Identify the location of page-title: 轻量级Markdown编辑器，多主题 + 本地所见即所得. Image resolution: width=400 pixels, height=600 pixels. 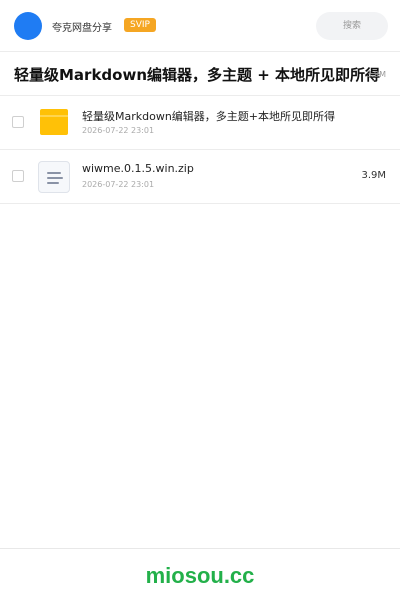
(197, 75).